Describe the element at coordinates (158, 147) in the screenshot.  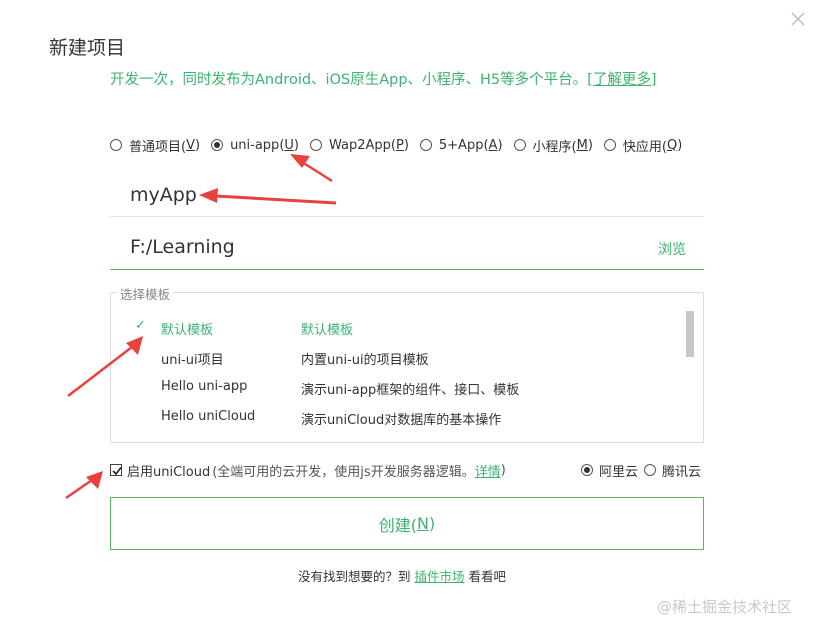
I see `radio-label: 普通项目(` at that location.